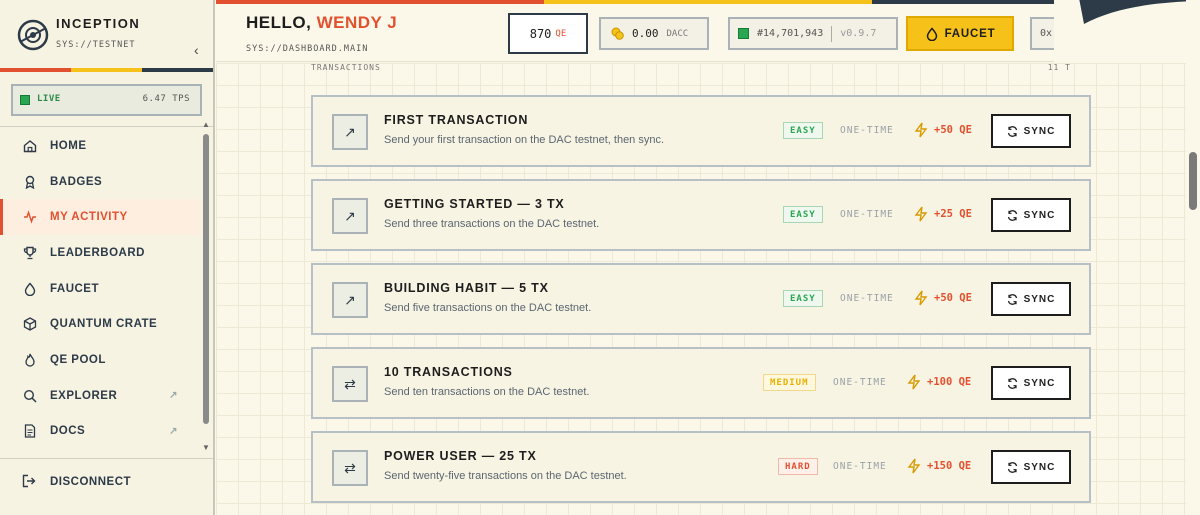 The image size is (1200, 515). Describe the element at coordinates (30, 253) in the screenshot. I see `trophy-icon` at that location.